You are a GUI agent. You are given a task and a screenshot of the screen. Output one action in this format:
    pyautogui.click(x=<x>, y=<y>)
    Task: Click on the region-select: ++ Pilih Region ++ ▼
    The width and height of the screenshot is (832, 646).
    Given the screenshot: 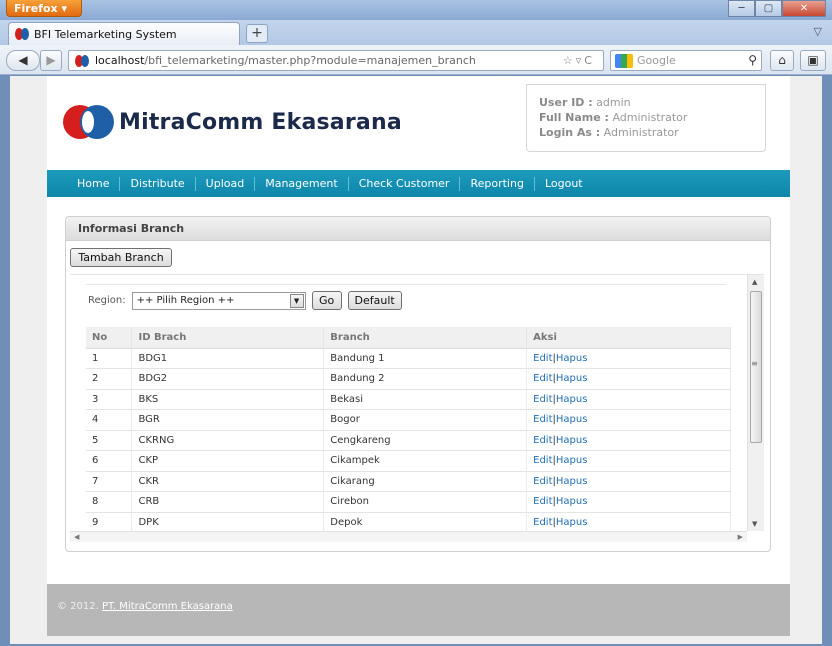 What is the action you would take?
    pyautogui.click(x=218, y=300)
    